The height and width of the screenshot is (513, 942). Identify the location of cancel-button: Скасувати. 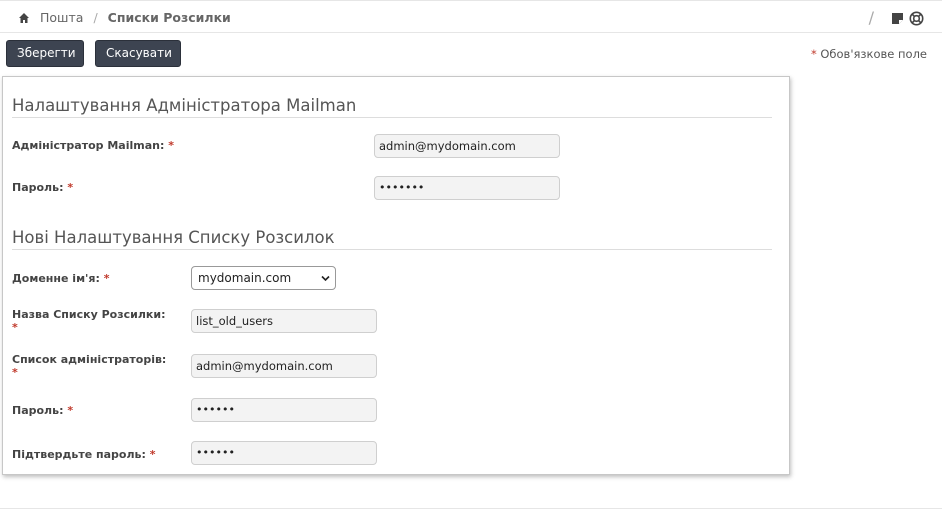
(138, 53).